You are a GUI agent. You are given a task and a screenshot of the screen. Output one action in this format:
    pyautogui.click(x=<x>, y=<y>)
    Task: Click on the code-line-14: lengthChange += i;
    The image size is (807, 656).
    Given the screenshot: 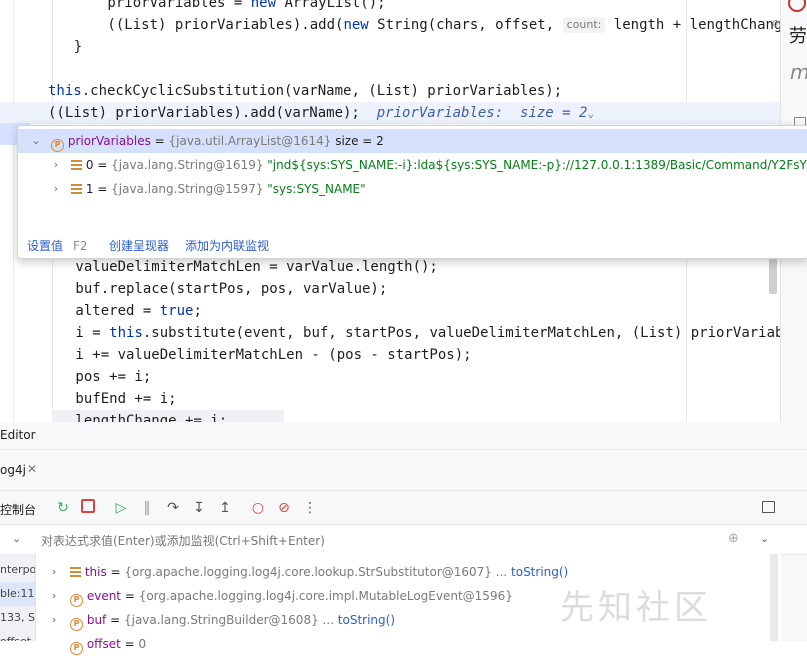 What is the action you would take?
    pyautogui.click(x=118, y=417)
    